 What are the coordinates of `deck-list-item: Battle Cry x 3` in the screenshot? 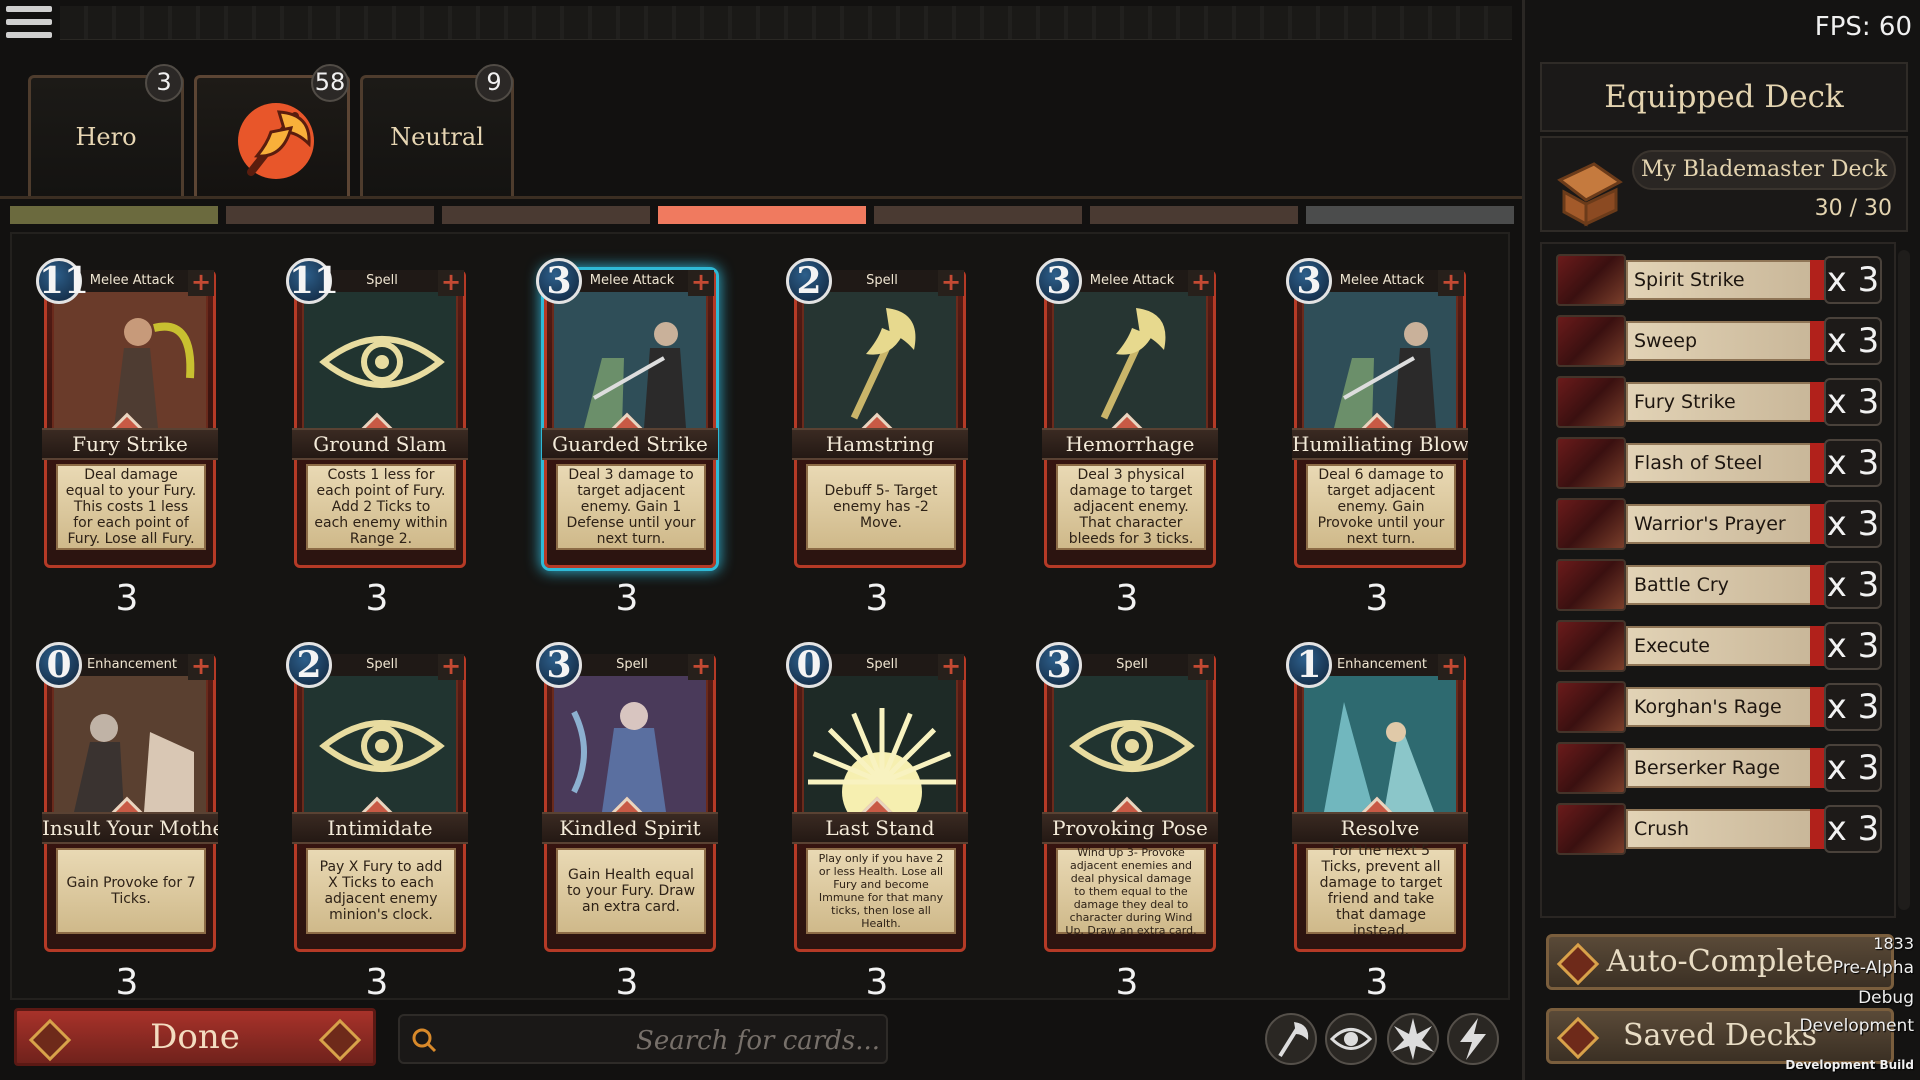 It's located at (1719, 585).